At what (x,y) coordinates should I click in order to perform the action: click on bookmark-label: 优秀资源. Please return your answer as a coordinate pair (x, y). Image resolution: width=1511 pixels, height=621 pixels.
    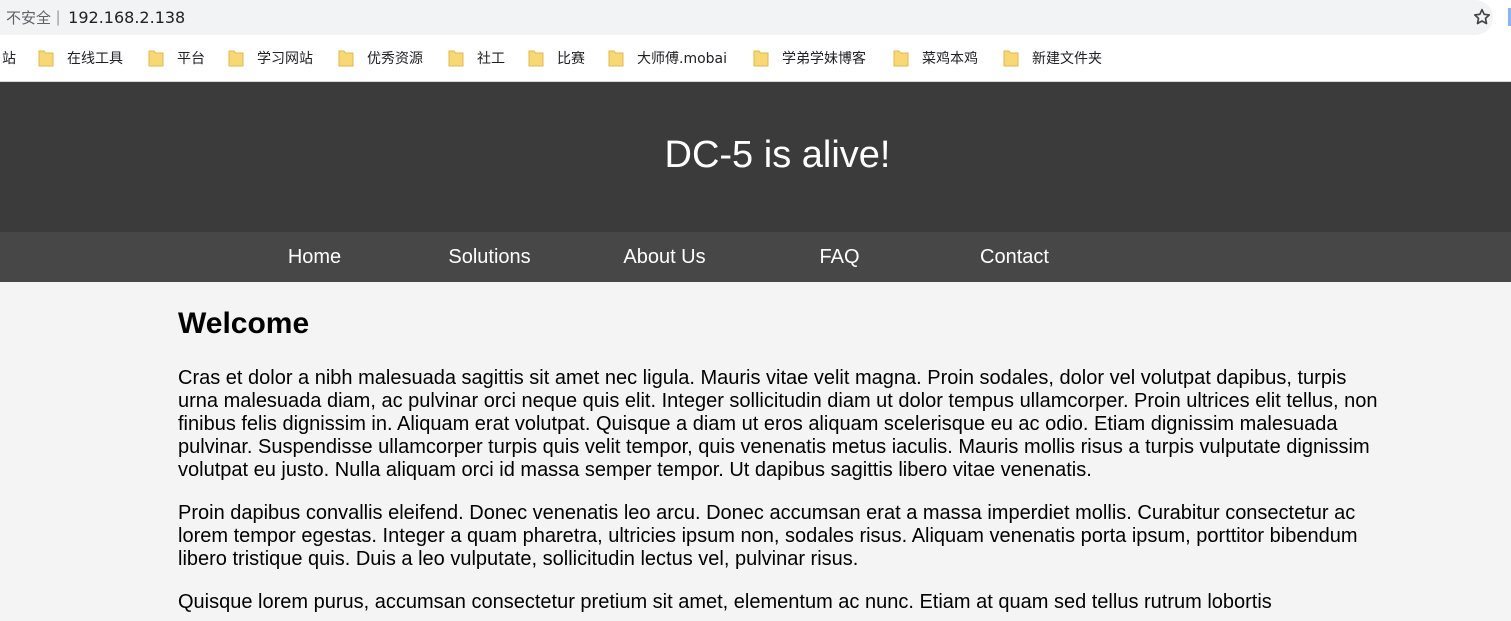
    Looking at the image, I should click on (395, 59).